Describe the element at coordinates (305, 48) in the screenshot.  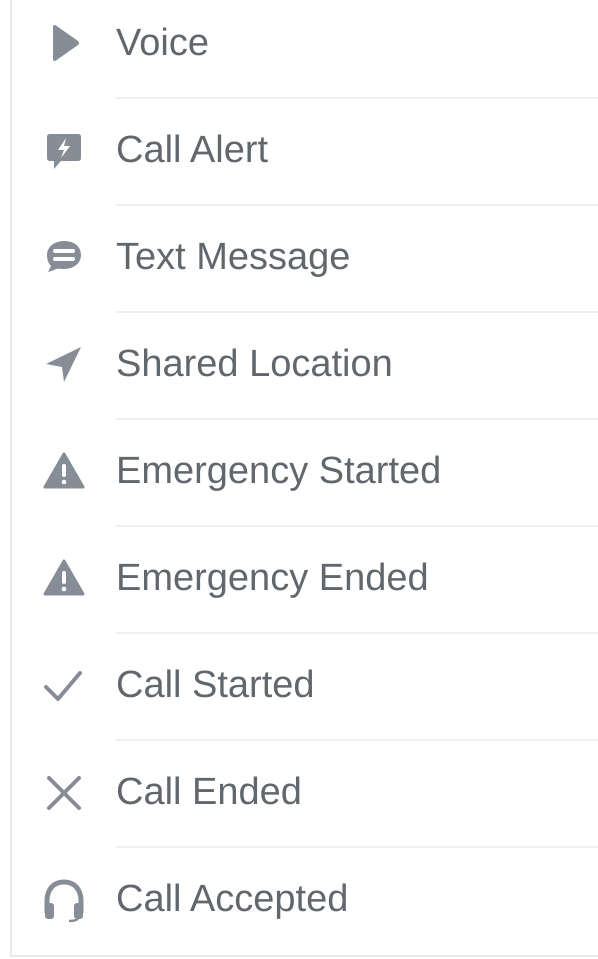
I see `menu-item: Voice` at that location.